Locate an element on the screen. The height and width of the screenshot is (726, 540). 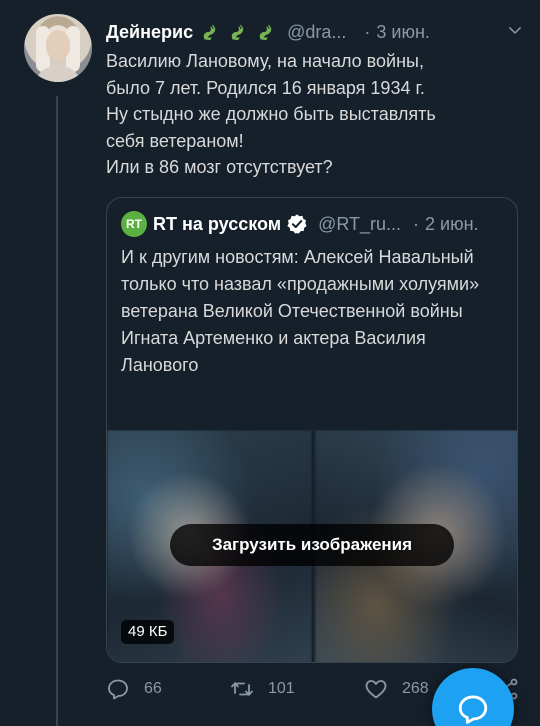
quoted-tweet-date: 2 июн. is located at coordinates (452, 223).